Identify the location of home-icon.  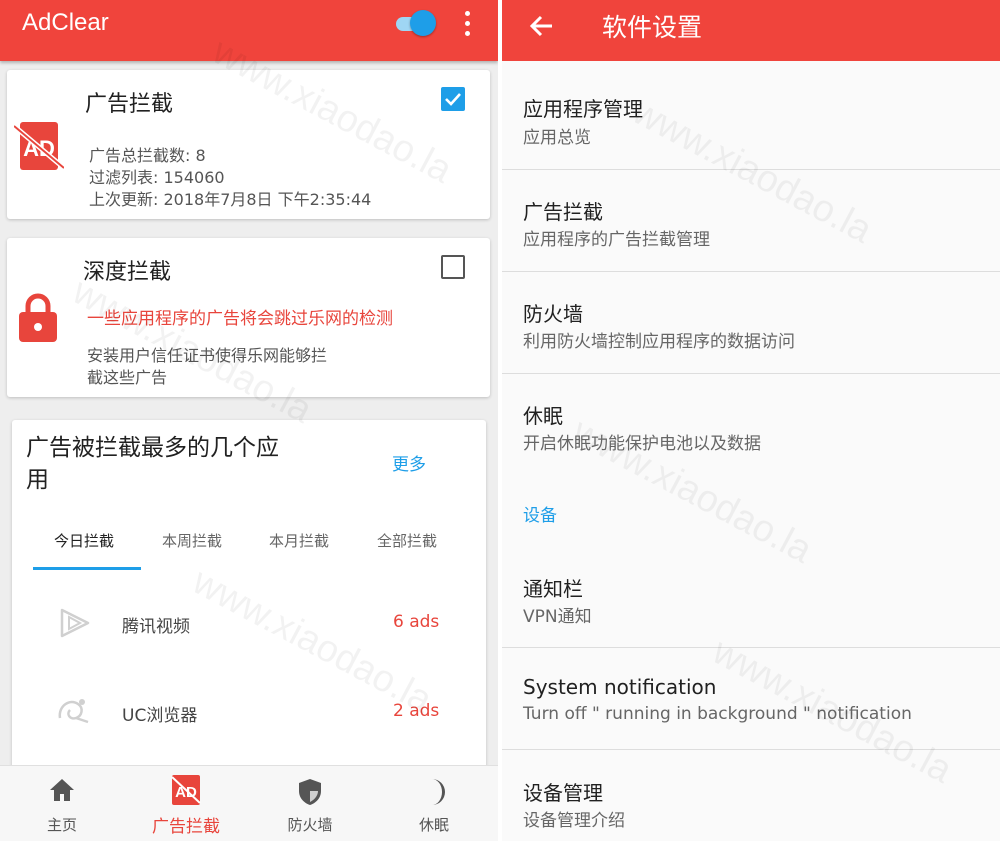
(62, 790).